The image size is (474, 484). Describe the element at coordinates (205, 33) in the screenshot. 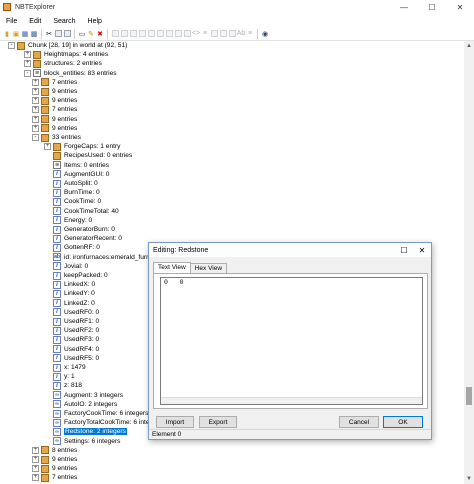

I see `add-list-icon: ≡` at that location.